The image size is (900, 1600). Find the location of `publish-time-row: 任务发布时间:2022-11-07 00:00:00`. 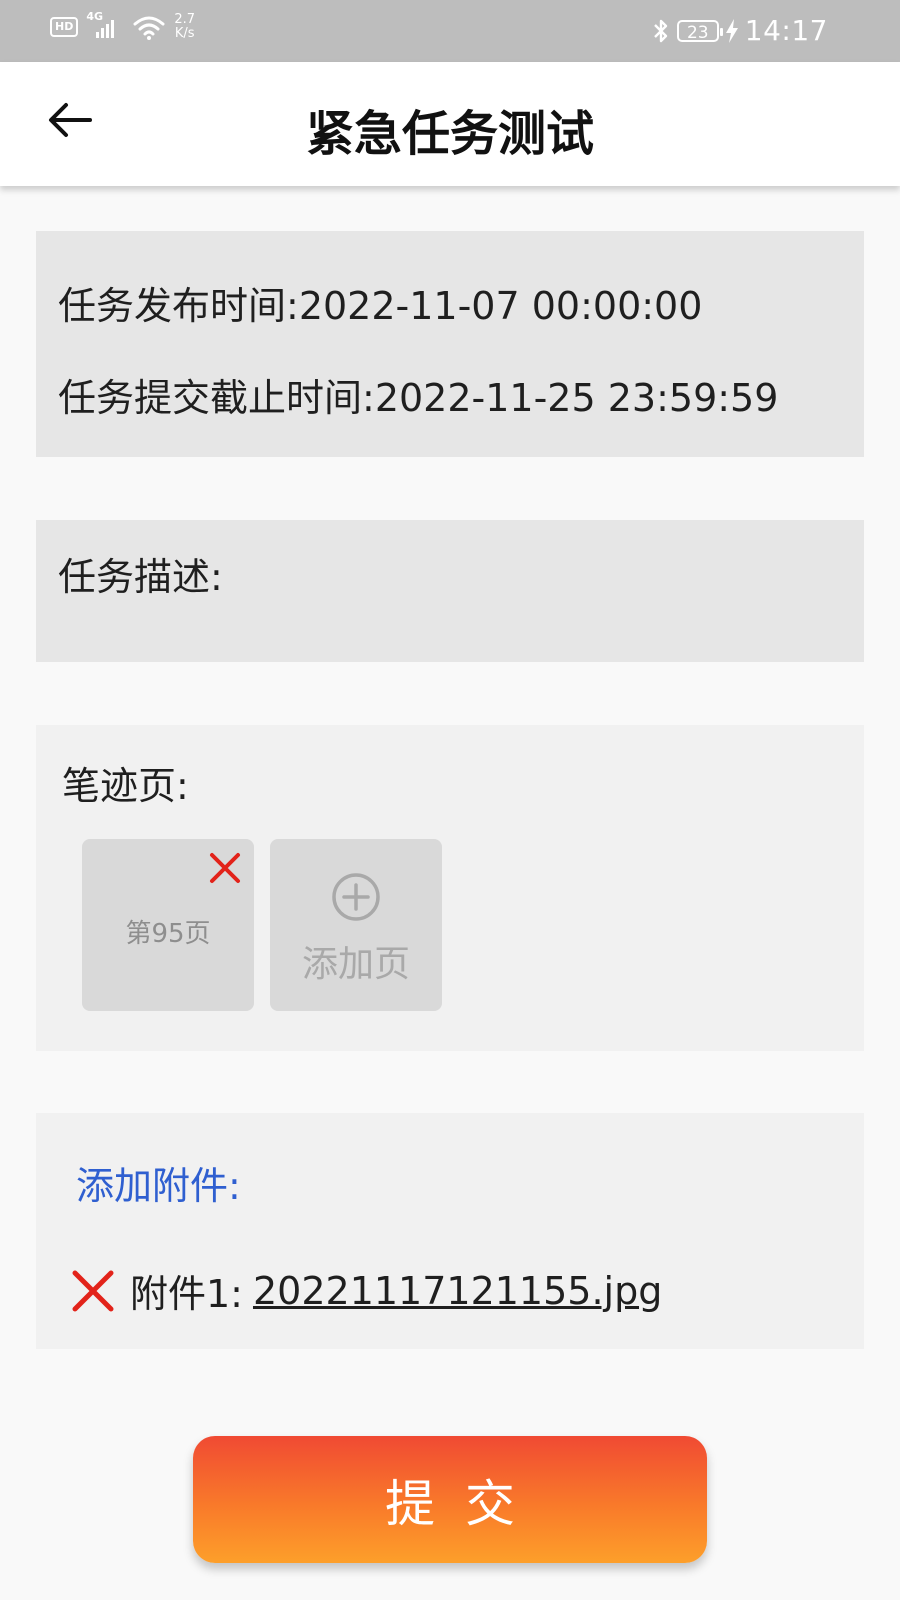

publish-time-row: 任务发布时间:2022-11-07 00:00:00 is located at coordinates (380, 302).